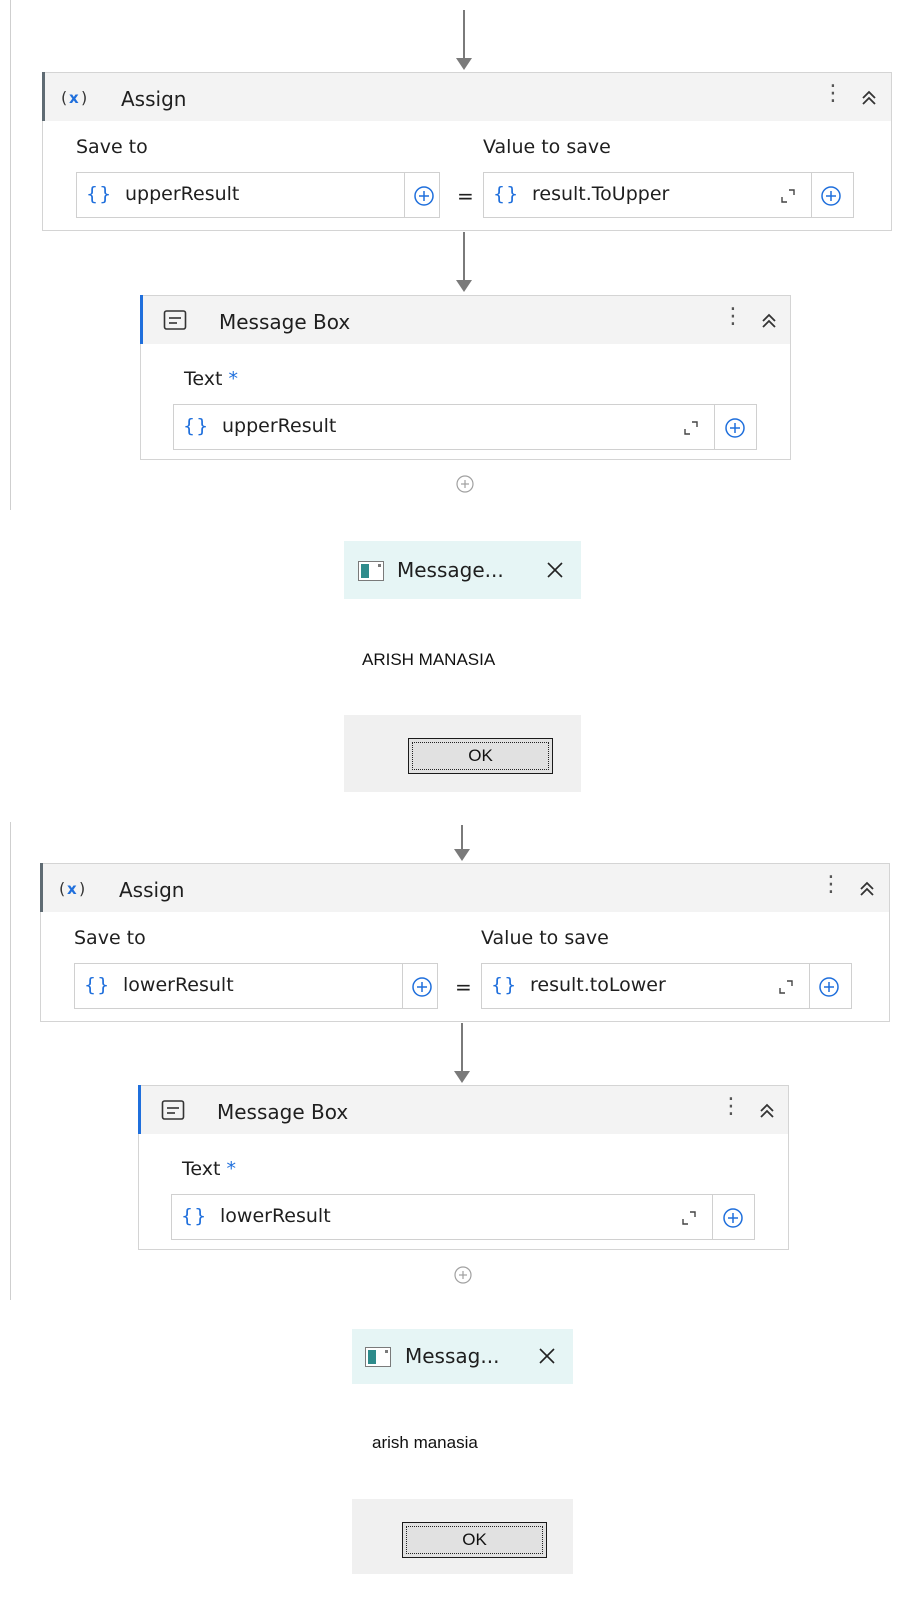  What do you see at coordinates (666, 986) in the screenshot?
I see `value-to-save-input: {} result.toLower` at bounding box center [666, 986].